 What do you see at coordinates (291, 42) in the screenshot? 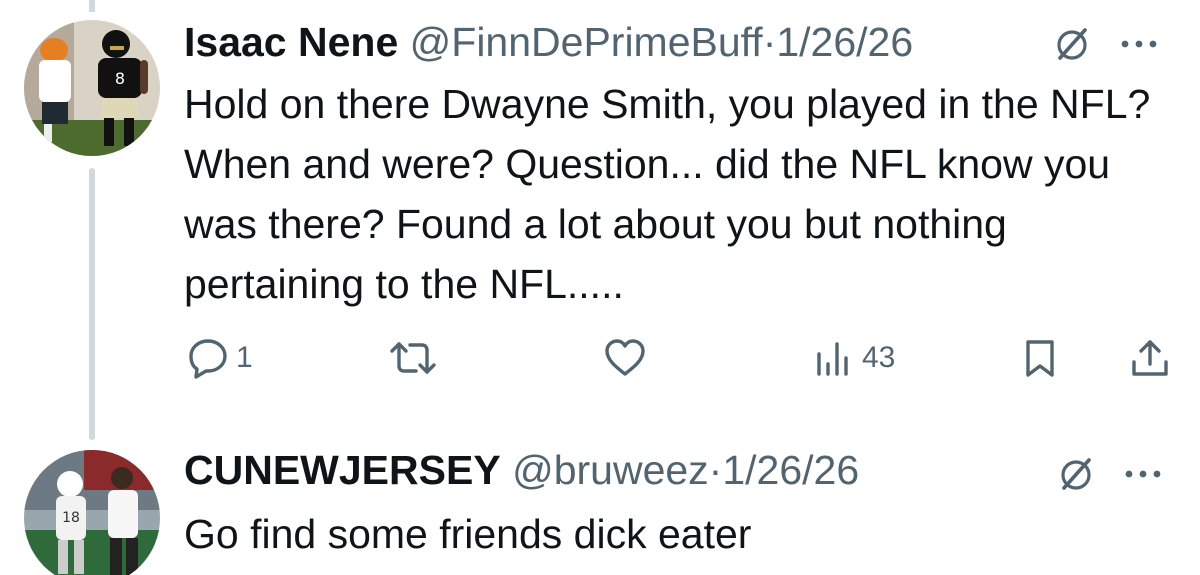
I see `display-name: Isaac Nene` at bounding box center [291, 42].